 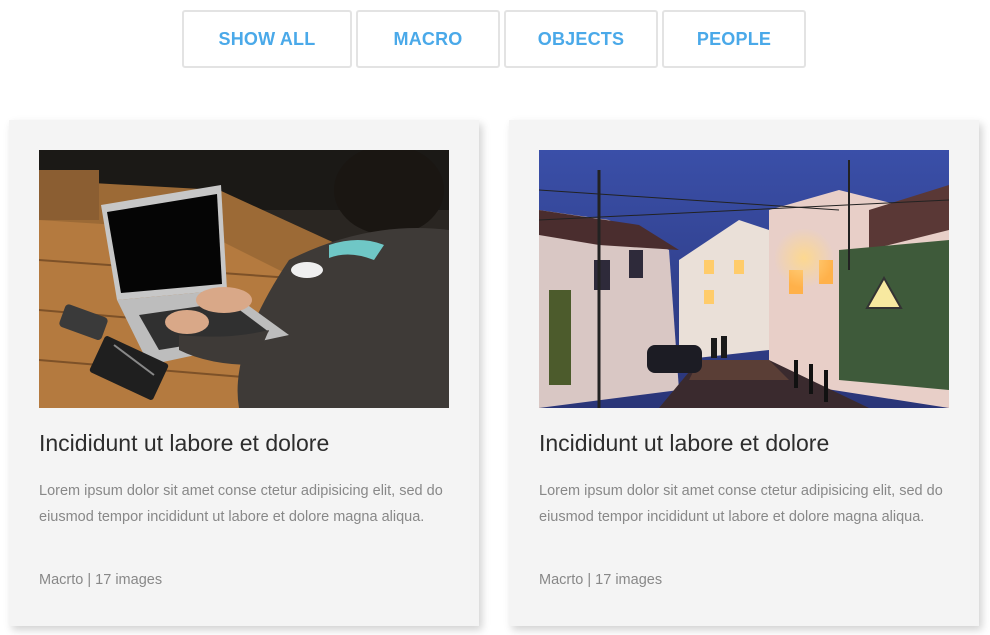 I want to click on filter-objects-button: OBJECTS, so click(x=581, y=39).